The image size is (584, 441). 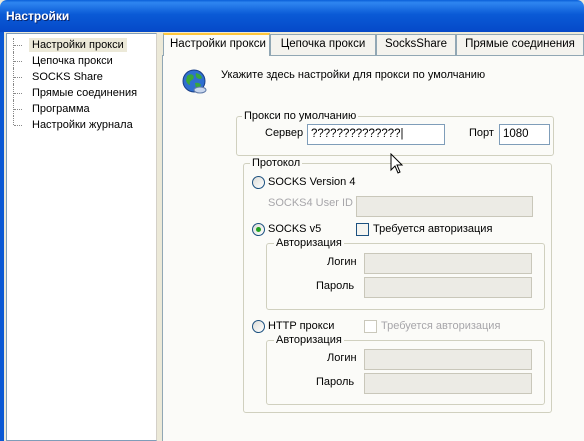 I want to click on window-title: Настройки, so click(x=38, y=16).